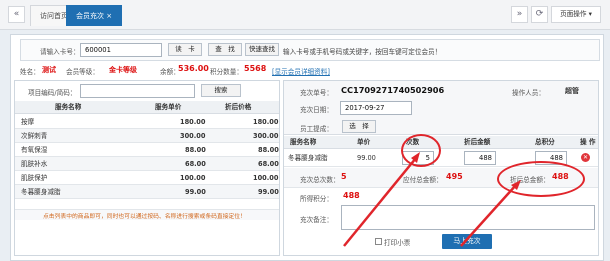 The width and height of the screenshot is (610, 261). What do you see at coordinates (432, 199) in the screenshot?
I see `annotation-arrows` at bounding box center [432, 199].